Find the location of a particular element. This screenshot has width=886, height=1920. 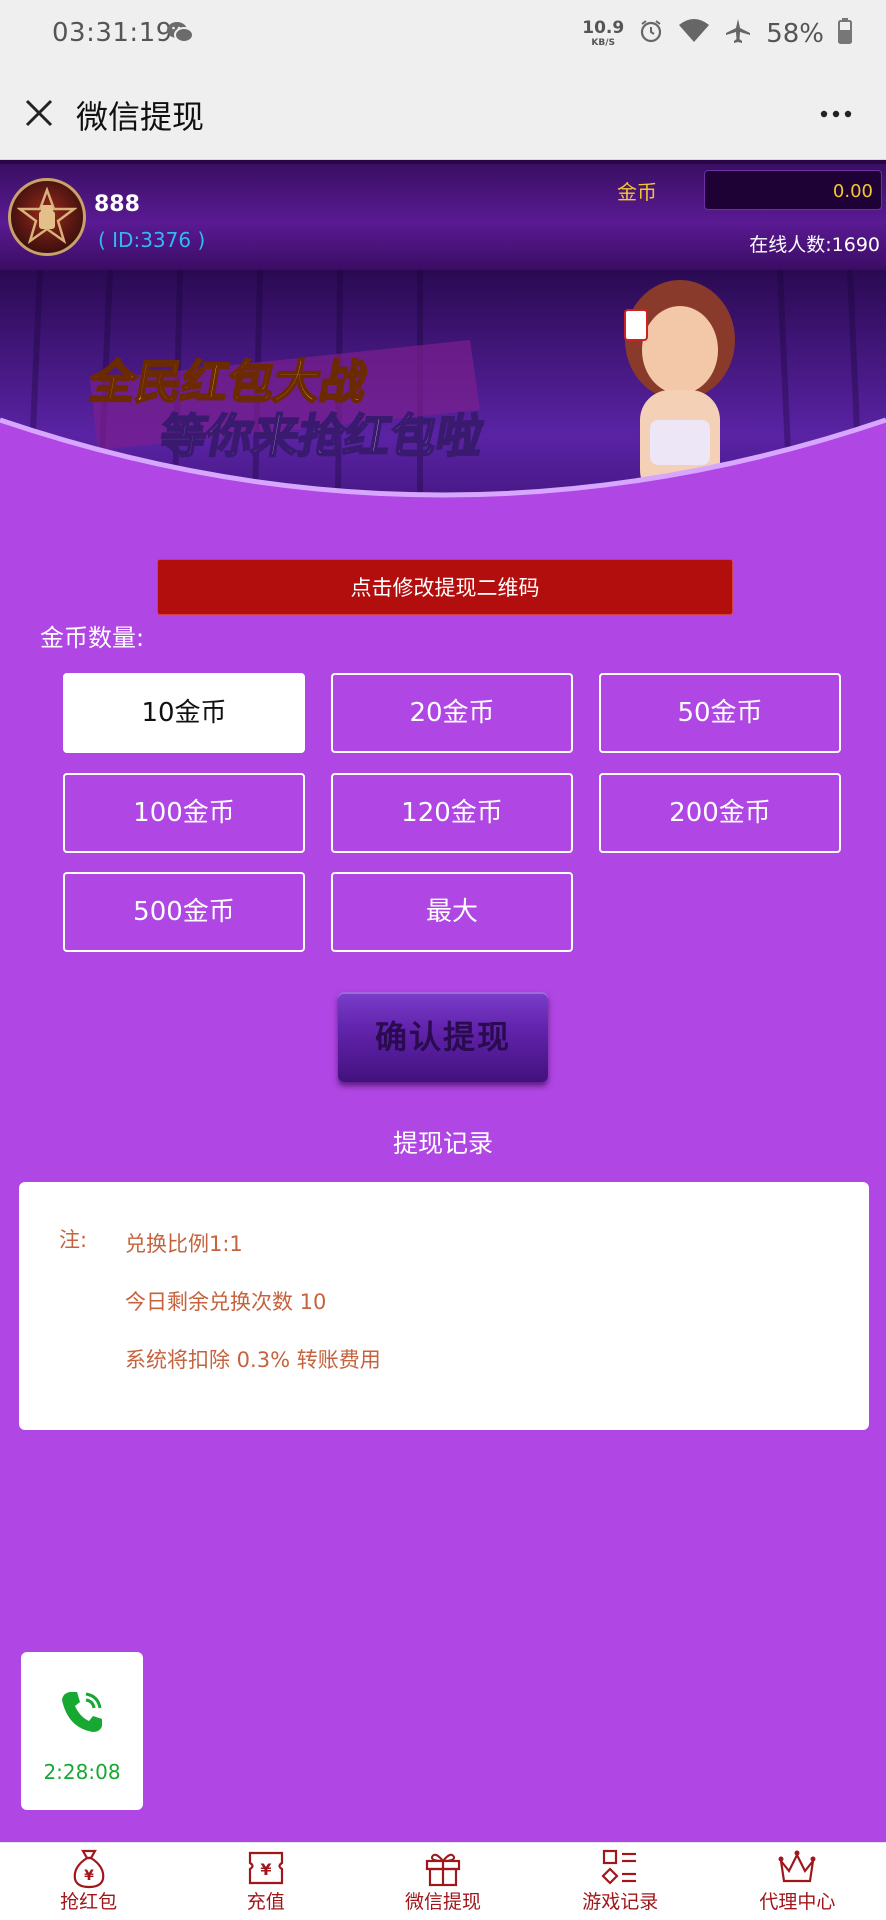

coin-balance: 0.00 is located at coordinates (793, 190).